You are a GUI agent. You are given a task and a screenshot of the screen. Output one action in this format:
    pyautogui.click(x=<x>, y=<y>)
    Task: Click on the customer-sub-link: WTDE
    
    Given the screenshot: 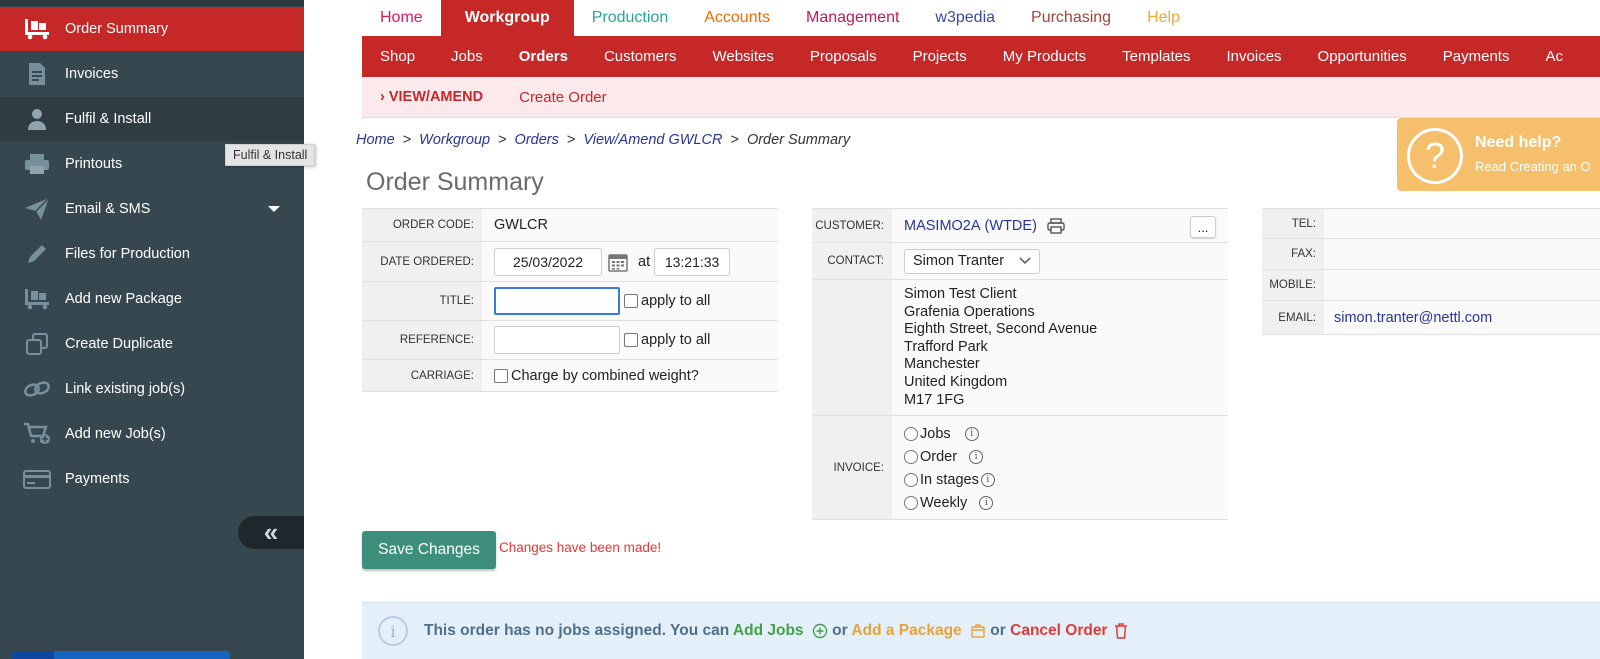 What is the action you would take?
    pyautogui.click(x=1010, y=226)
    